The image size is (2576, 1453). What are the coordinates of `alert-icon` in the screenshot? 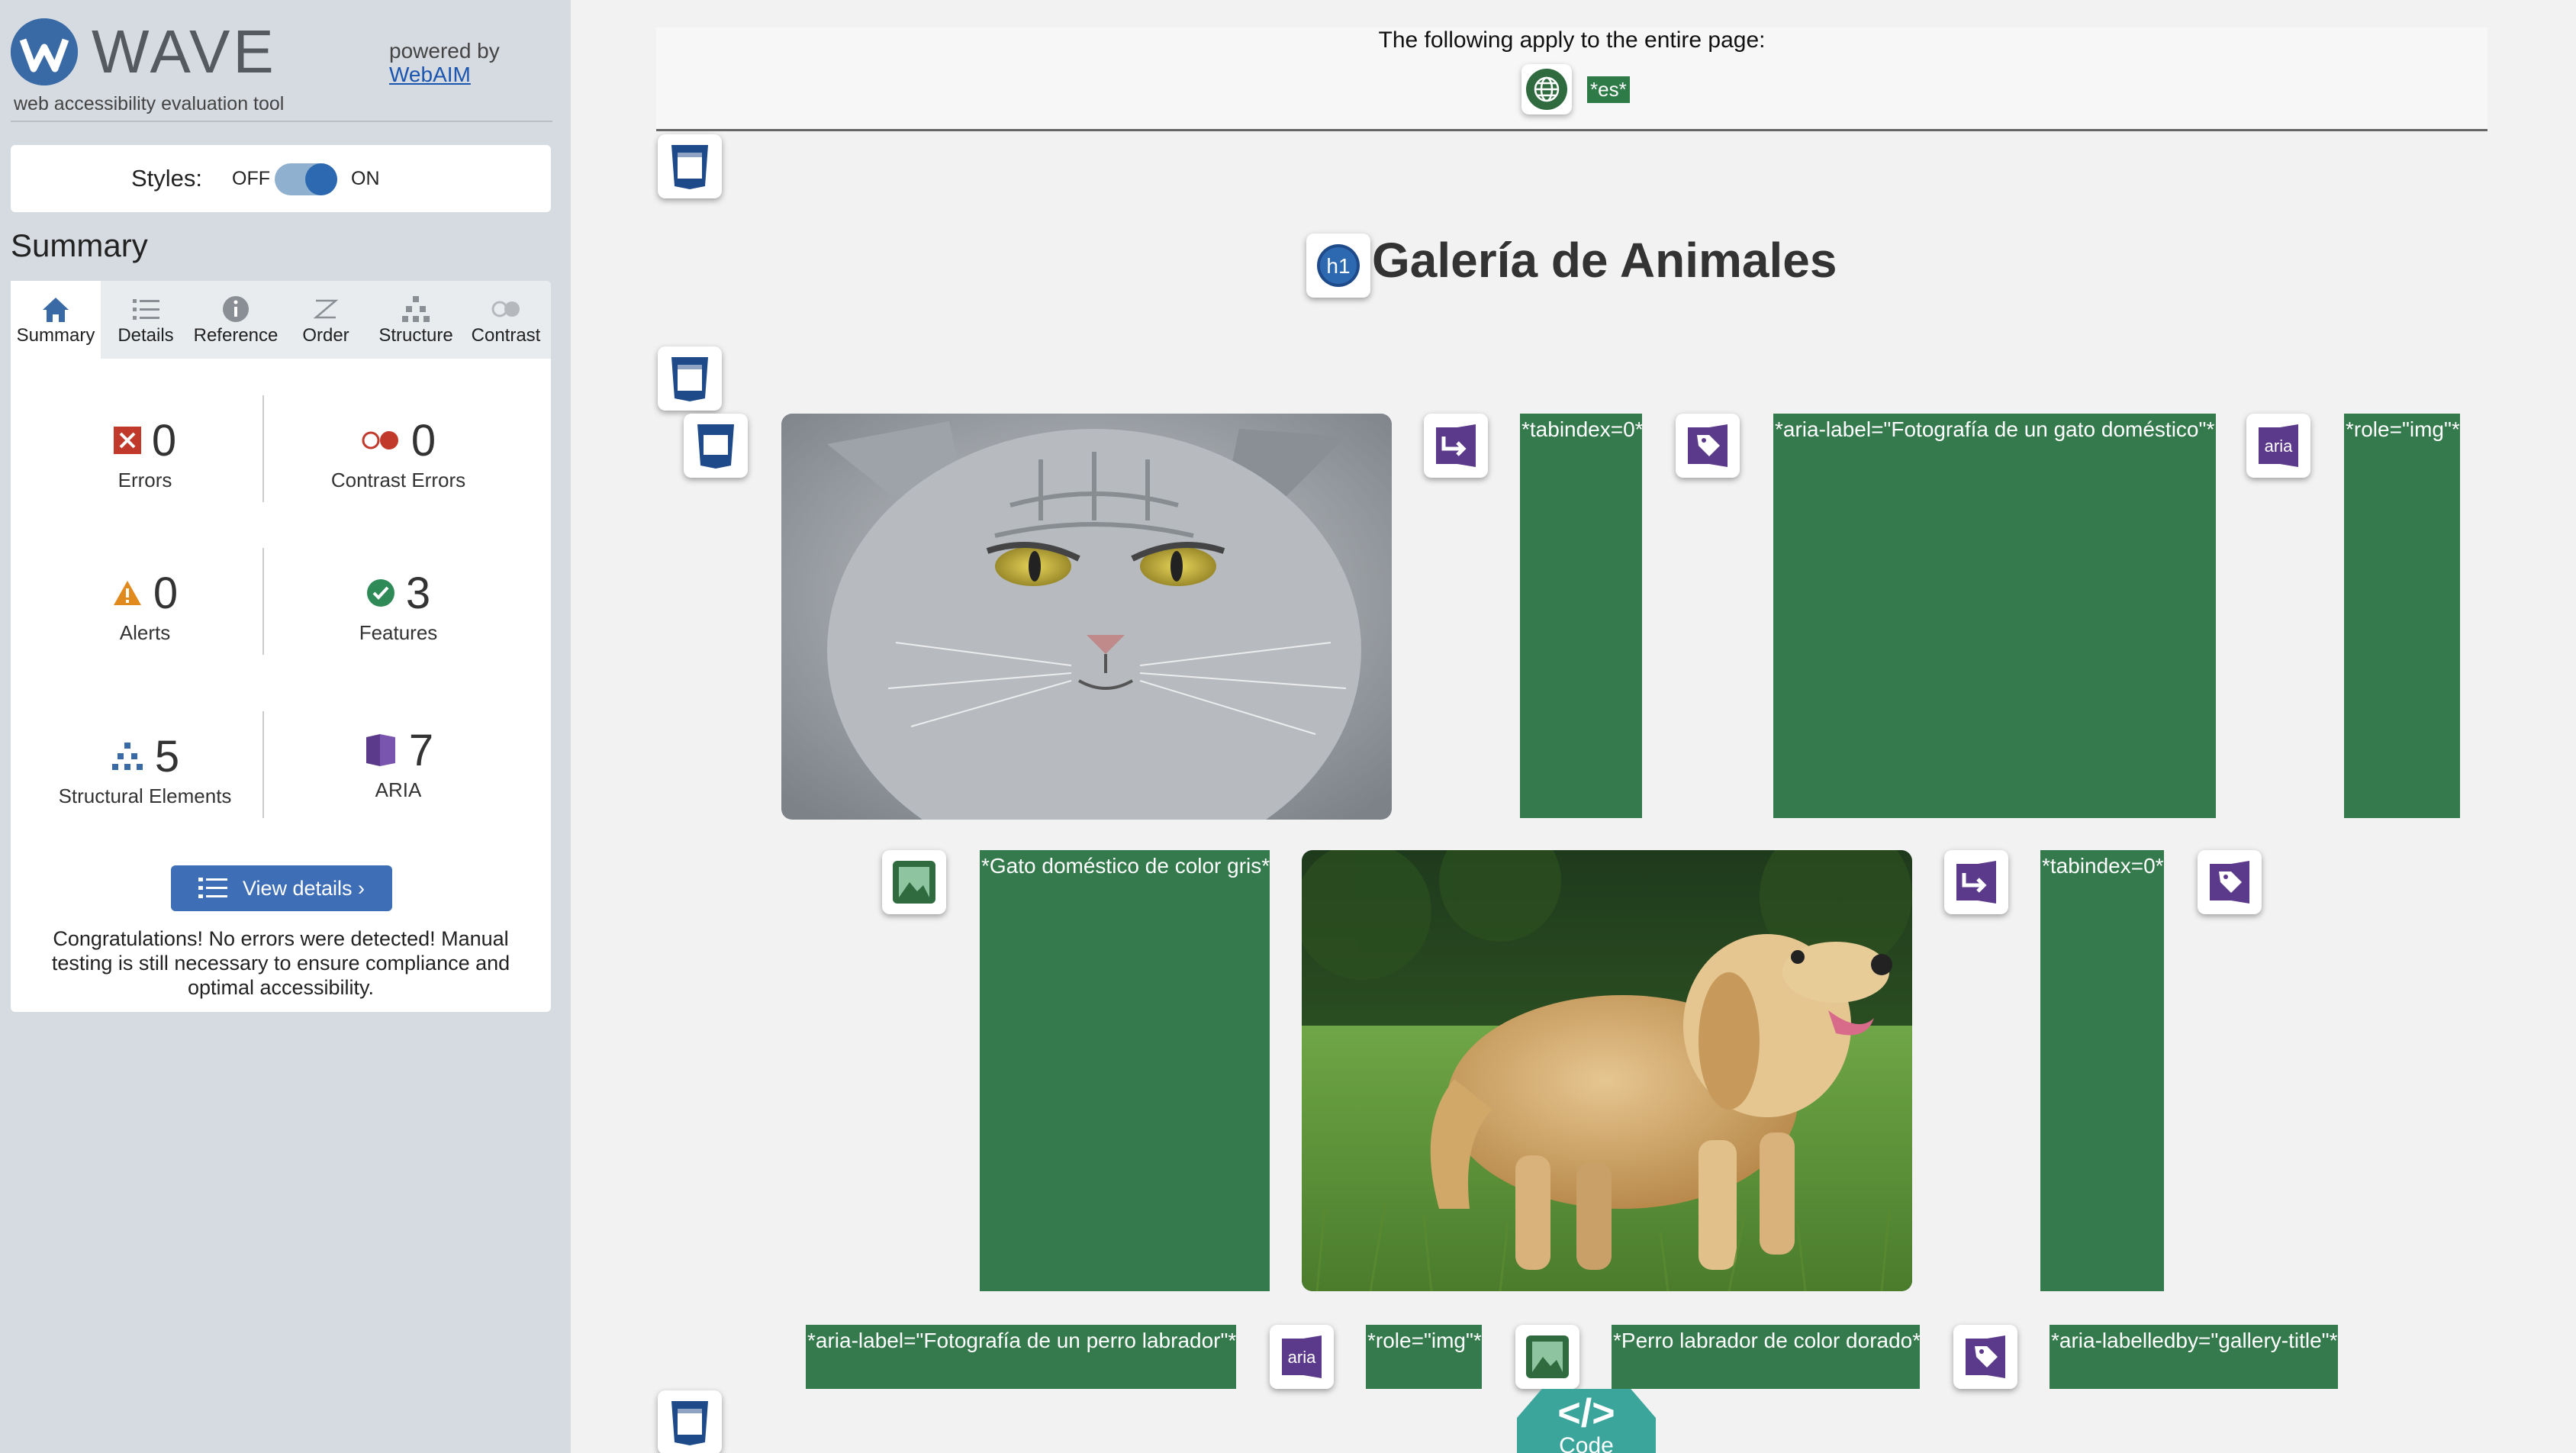 It's located at (127, 593).